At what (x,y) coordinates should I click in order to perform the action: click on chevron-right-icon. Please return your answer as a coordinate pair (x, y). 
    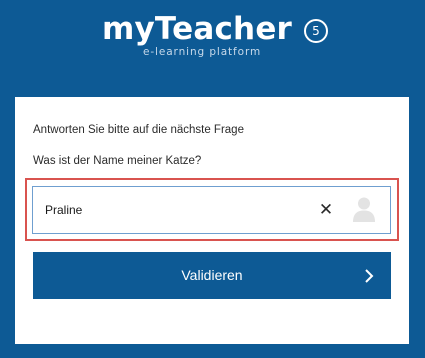
    Looking at the image, I should click on (369, 276).